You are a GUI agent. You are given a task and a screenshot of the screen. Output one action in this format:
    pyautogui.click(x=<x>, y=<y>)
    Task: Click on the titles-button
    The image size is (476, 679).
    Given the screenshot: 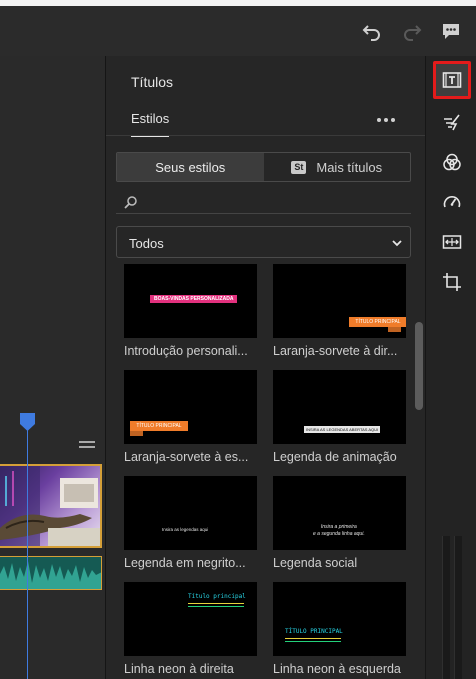 What is the action you would take?
    pyautogui.click(x=452, y=80)
    